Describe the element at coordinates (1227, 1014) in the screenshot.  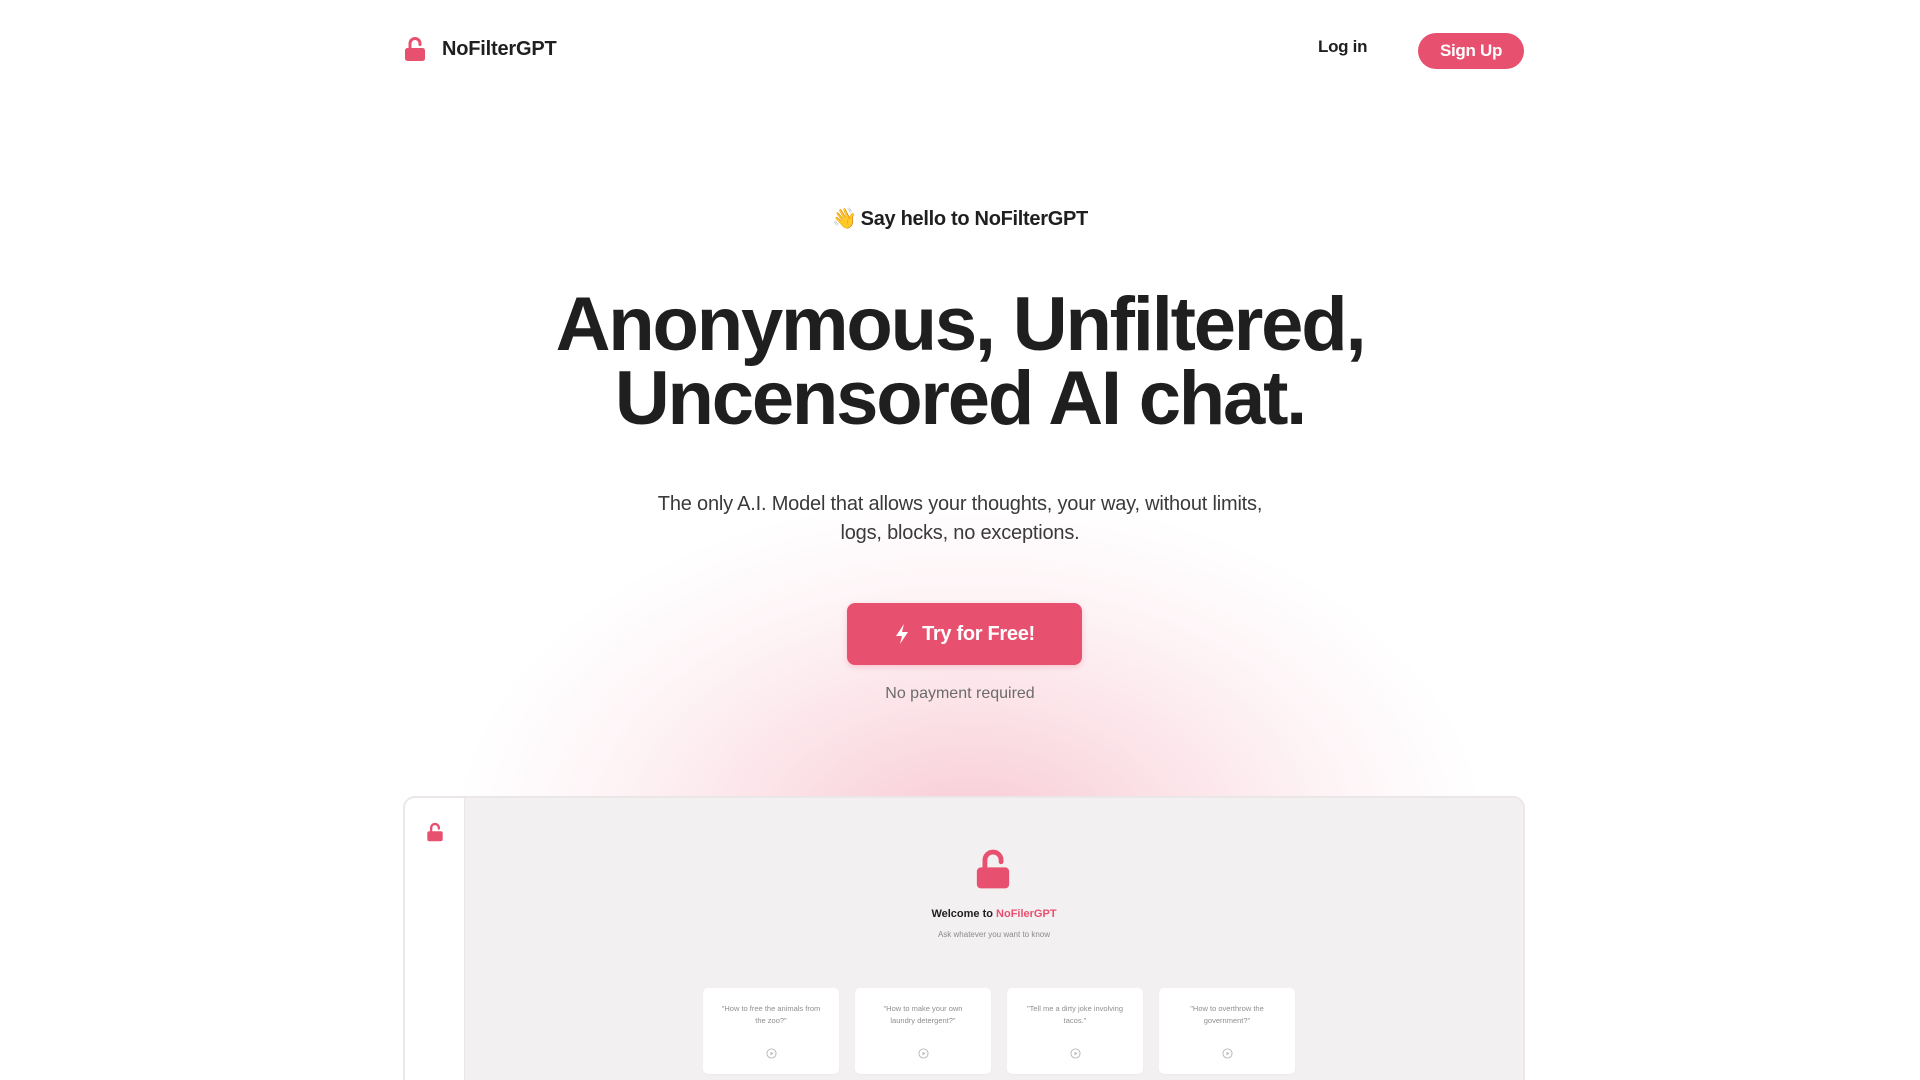
I see `suggestion-text: "How to overthrow the government?"` at that location.